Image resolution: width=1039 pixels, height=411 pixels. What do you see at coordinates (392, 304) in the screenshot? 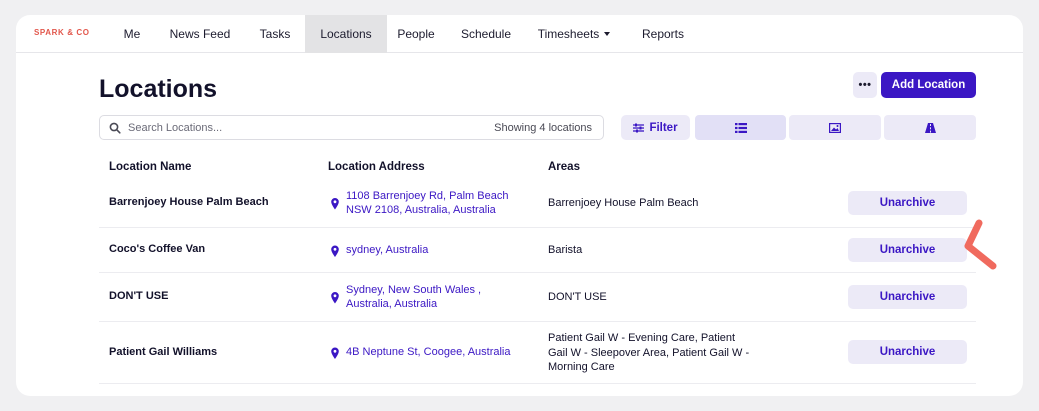
I see `row-3-address-line-2: Australia, Australia` at bounding box center [392, 304].